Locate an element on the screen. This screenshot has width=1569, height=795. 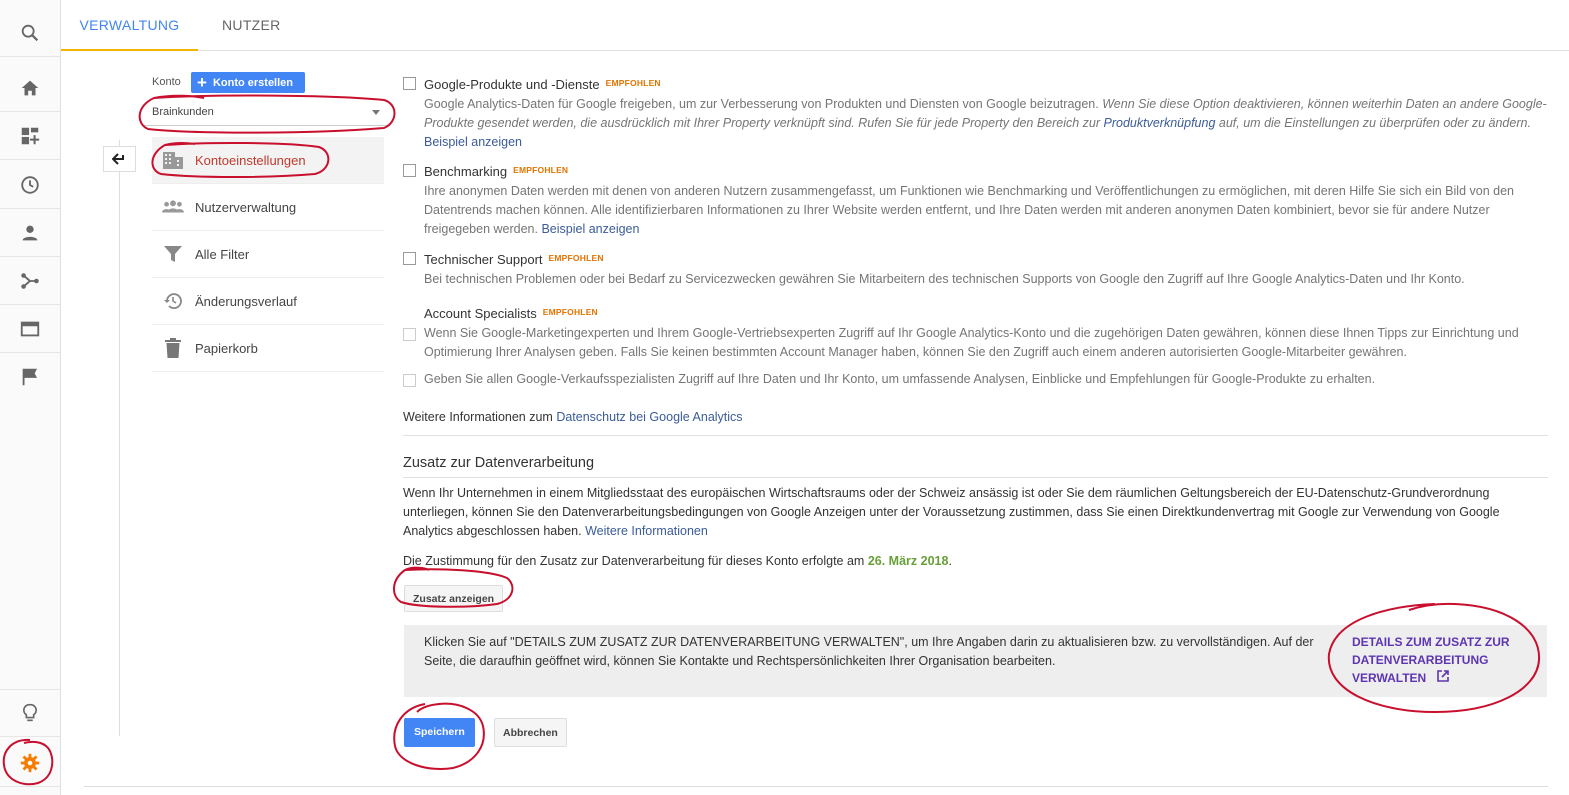
dpa-heading: Zusatz zur Datenverarbeitung is located at coordinates (499, 463).